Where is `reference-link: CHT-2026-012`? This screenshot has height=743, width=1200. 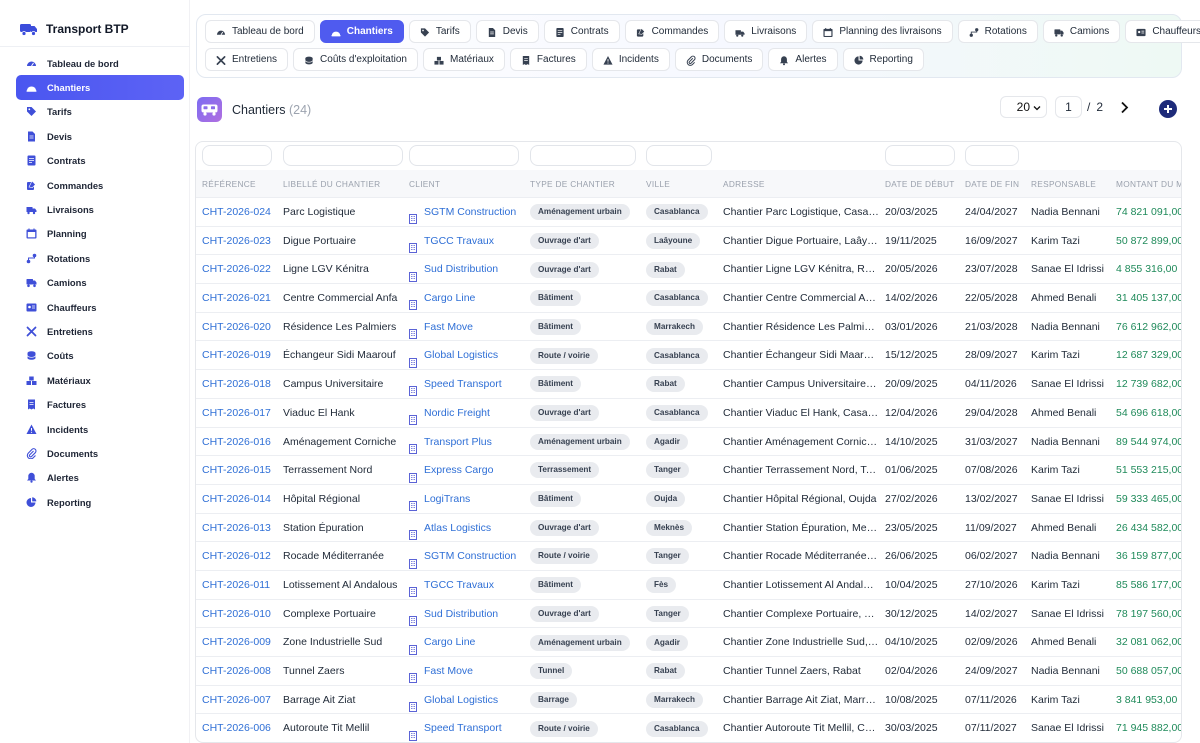
reference-link: CHT-2026-012 is located at coordinates (241, 556).